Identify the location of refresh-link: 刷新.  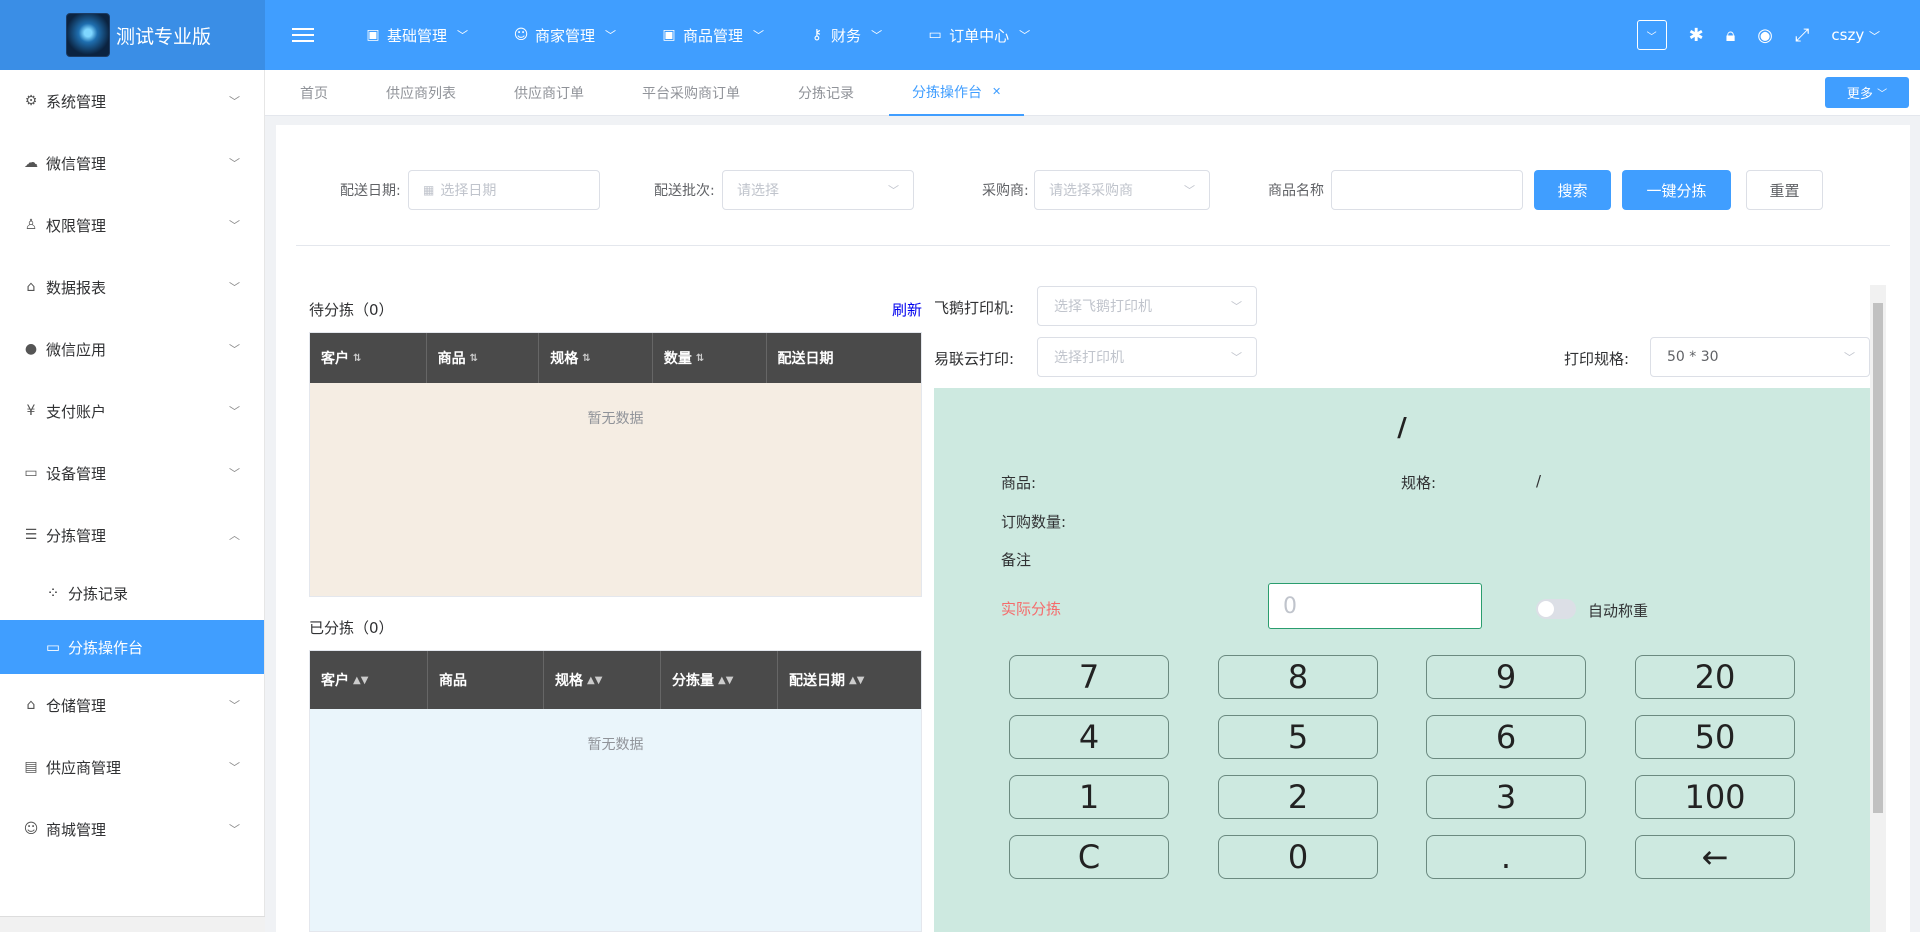
(907, 309).